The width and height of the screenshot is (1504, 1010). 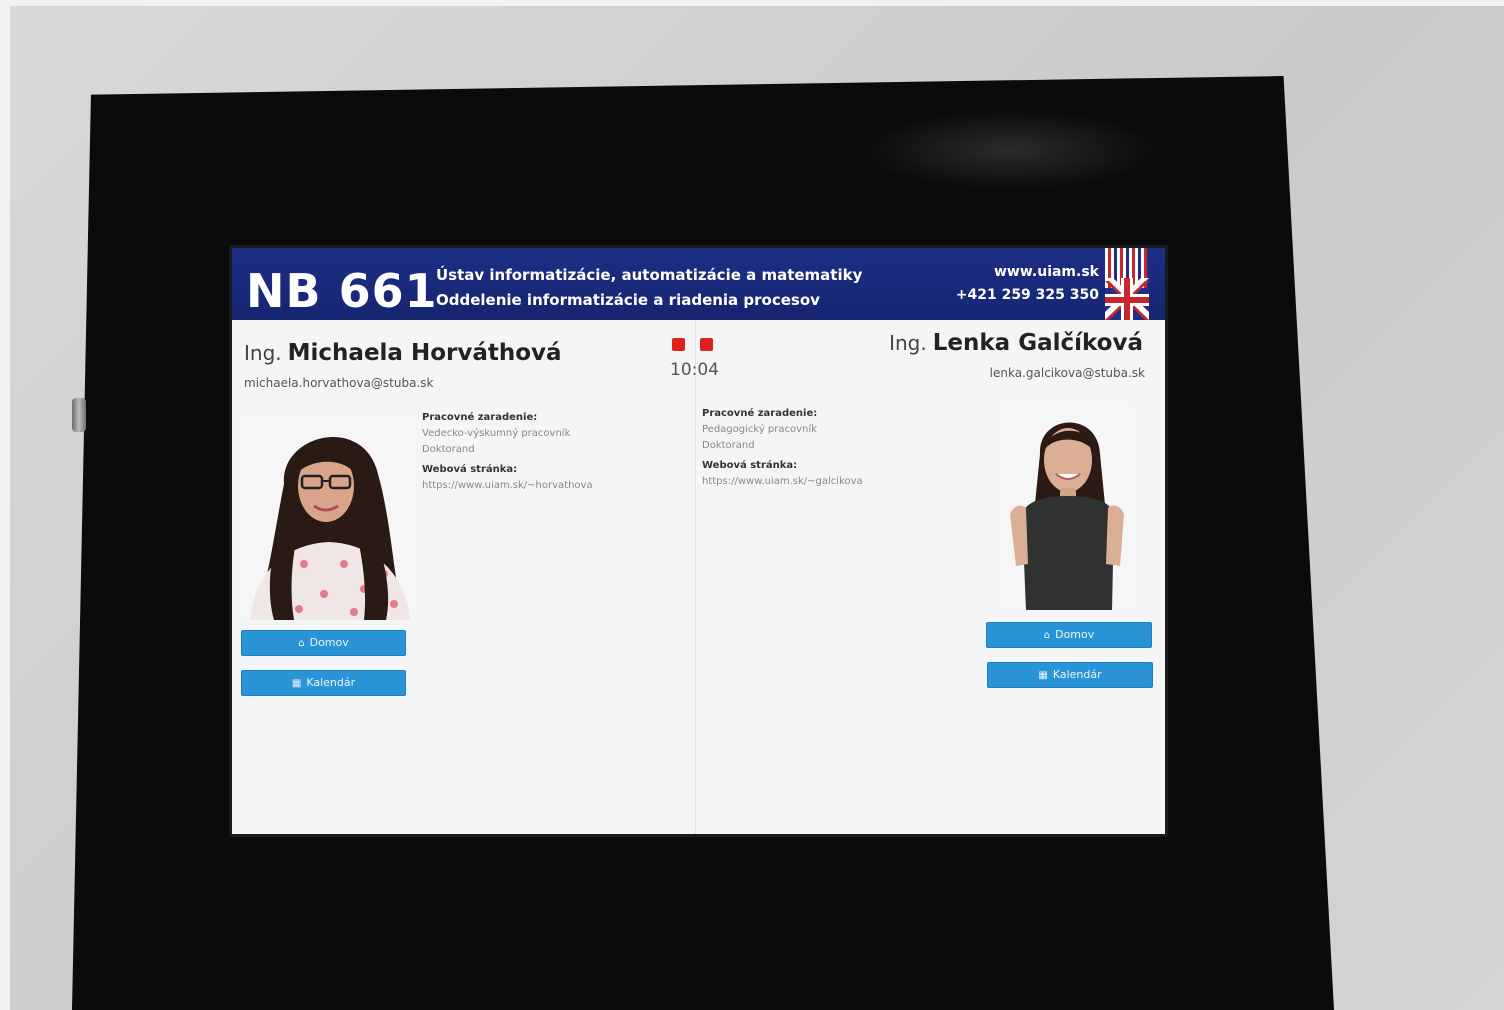 I want to click on wall-left-edge, so click(x=5, y=505).